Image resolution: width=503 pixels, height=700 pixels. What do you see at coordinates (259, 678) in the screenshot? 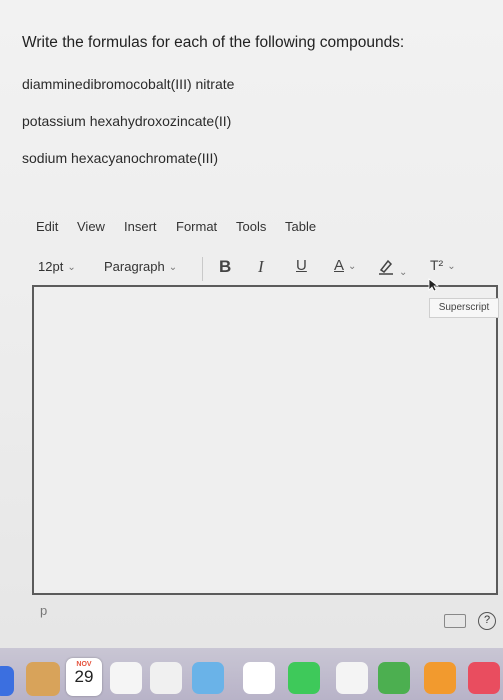
I see `photos-icon` at bounding box center [259, 678].